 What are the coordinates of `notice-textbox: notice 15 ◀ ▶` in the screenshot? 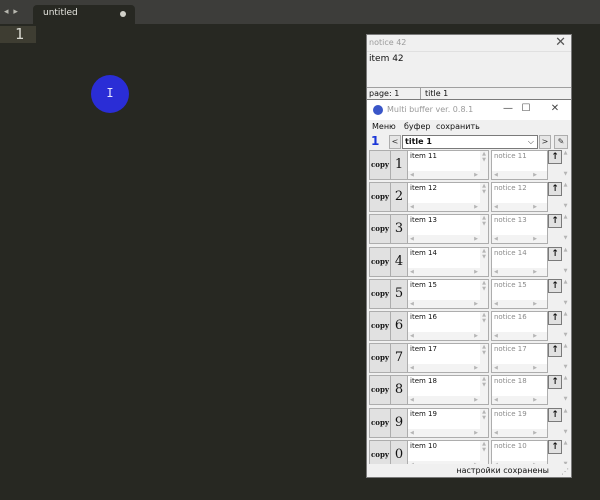 It's located at (519, 293).